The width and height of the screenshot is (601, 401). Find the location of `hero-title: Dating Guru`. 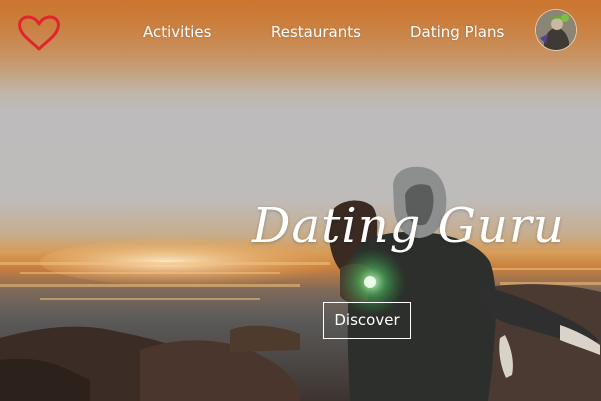

hero-title: Dating Guru is located at coordinates (408, 226).